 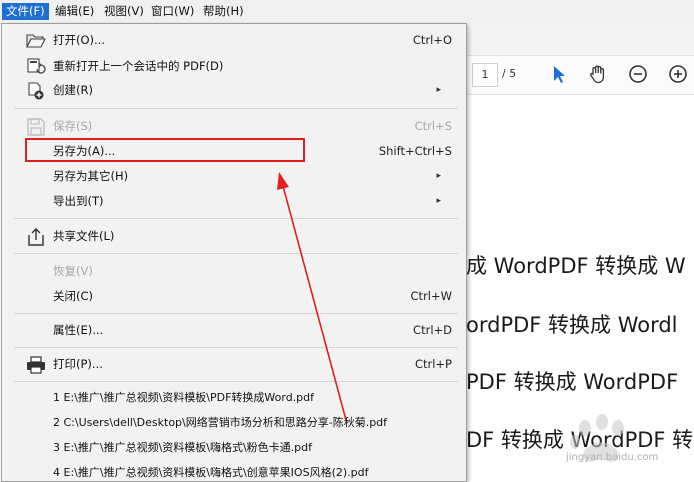 What do you see at coordinates (580, 75) in the screenshot?
I see `document-toolbar` at bounding box center [580, 75].